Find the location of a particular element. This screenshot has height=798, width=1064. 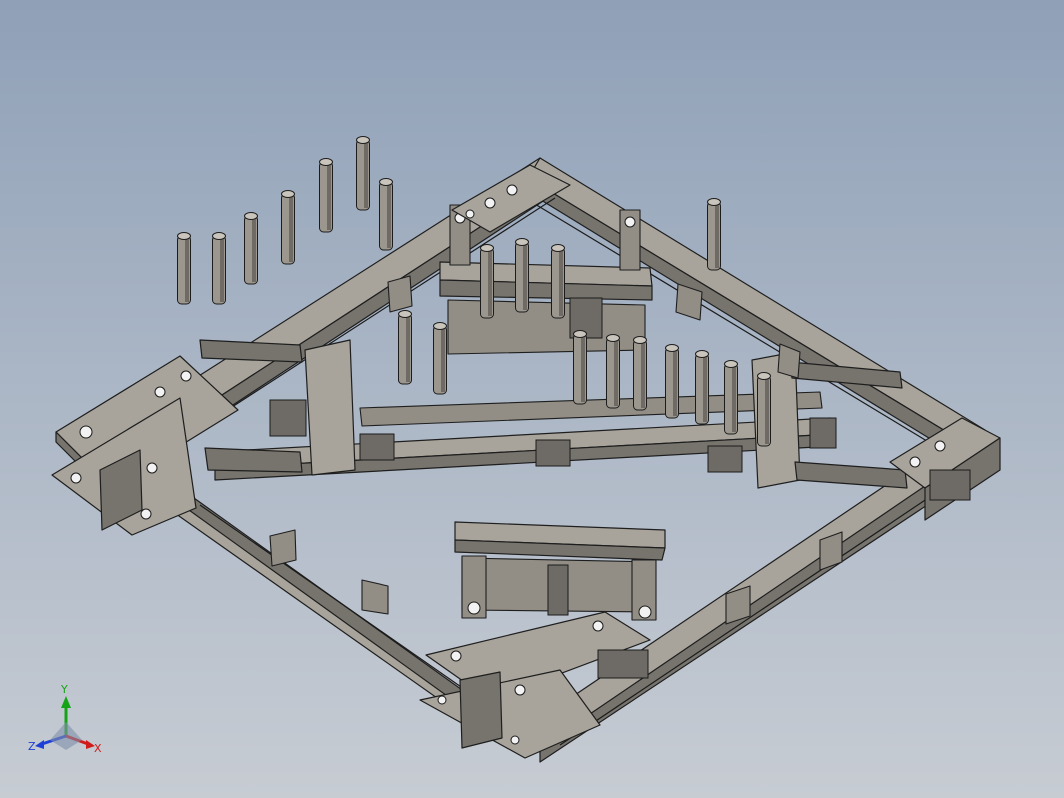

clamp-bottom is located at coordinates (560, 571).